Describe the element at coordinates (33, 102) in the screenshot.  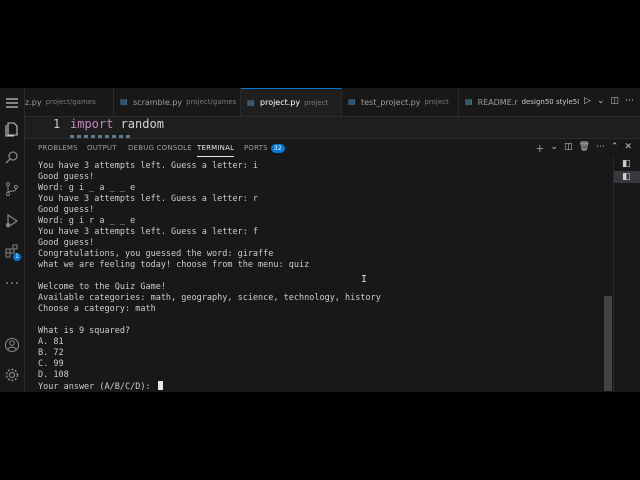
I see `tab-label: z.py` at that location.